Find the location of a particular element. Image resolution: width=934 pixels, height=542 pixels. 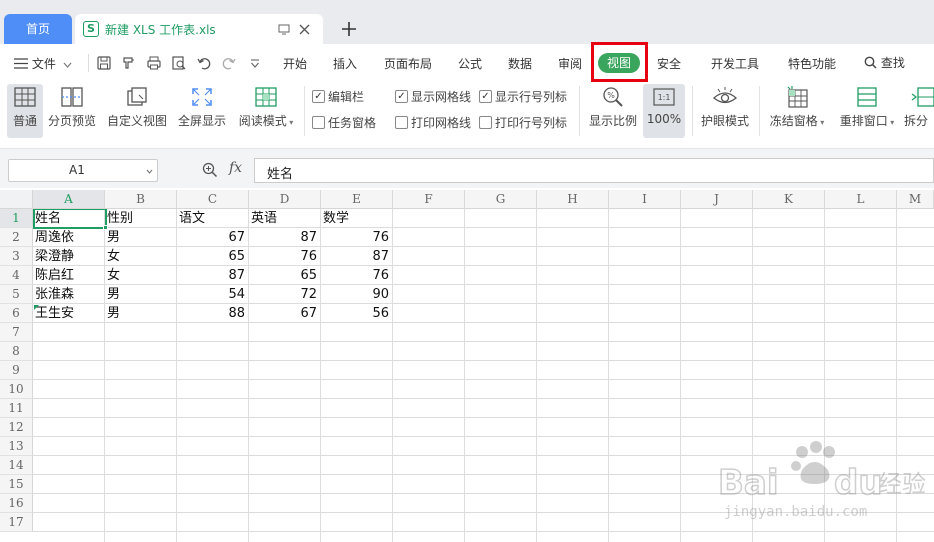

column-header-i: I is located at coordinates (645, 199).